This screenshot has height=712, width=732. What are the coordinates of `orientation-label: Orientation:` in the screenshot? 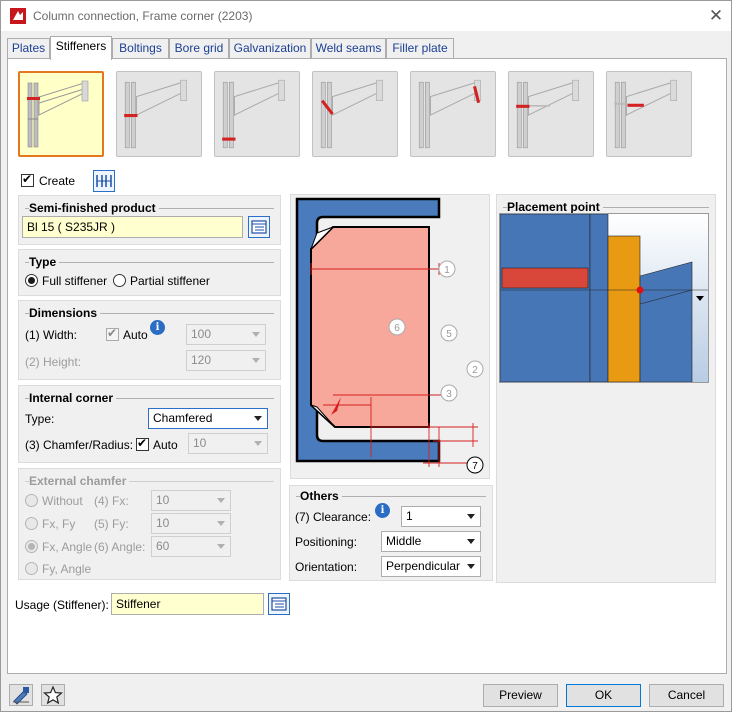 It's located at (326, 567).